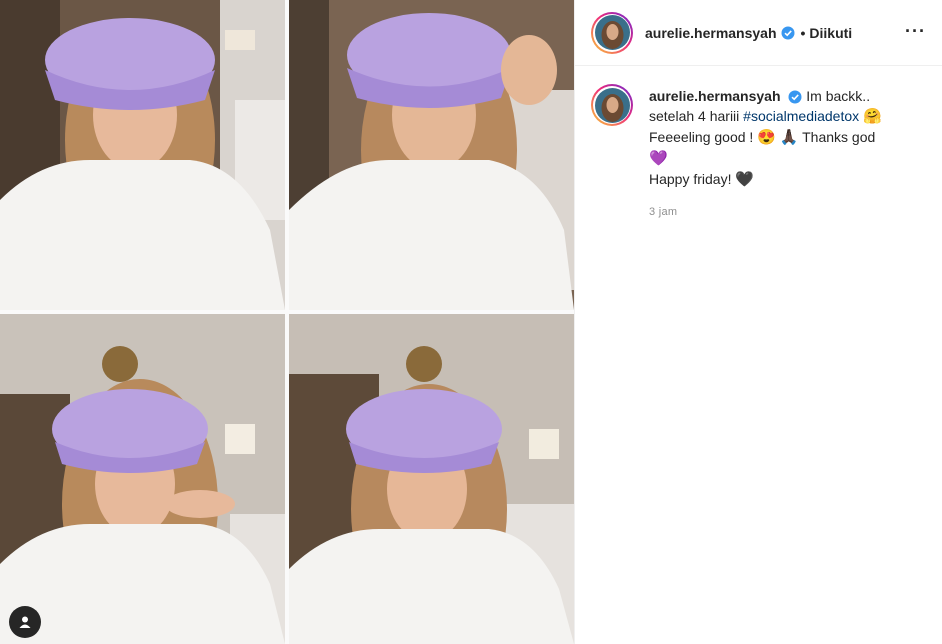 This screenshot has width=942, height=644. What do you see at coordinates (612, 32) in the screenshot?
I see `avatar` at bounding box center [612, 32].